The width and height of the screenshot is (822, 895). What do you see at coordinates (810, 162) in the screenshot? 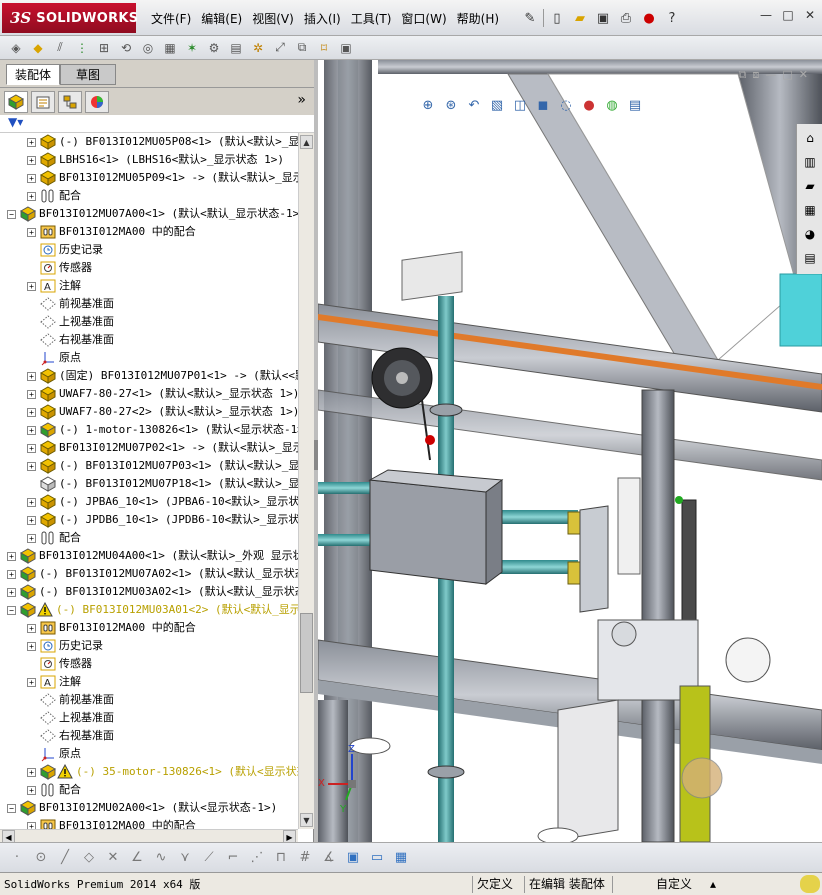
I see `design-library-icon: ▥` at bounding box center [810, 162].